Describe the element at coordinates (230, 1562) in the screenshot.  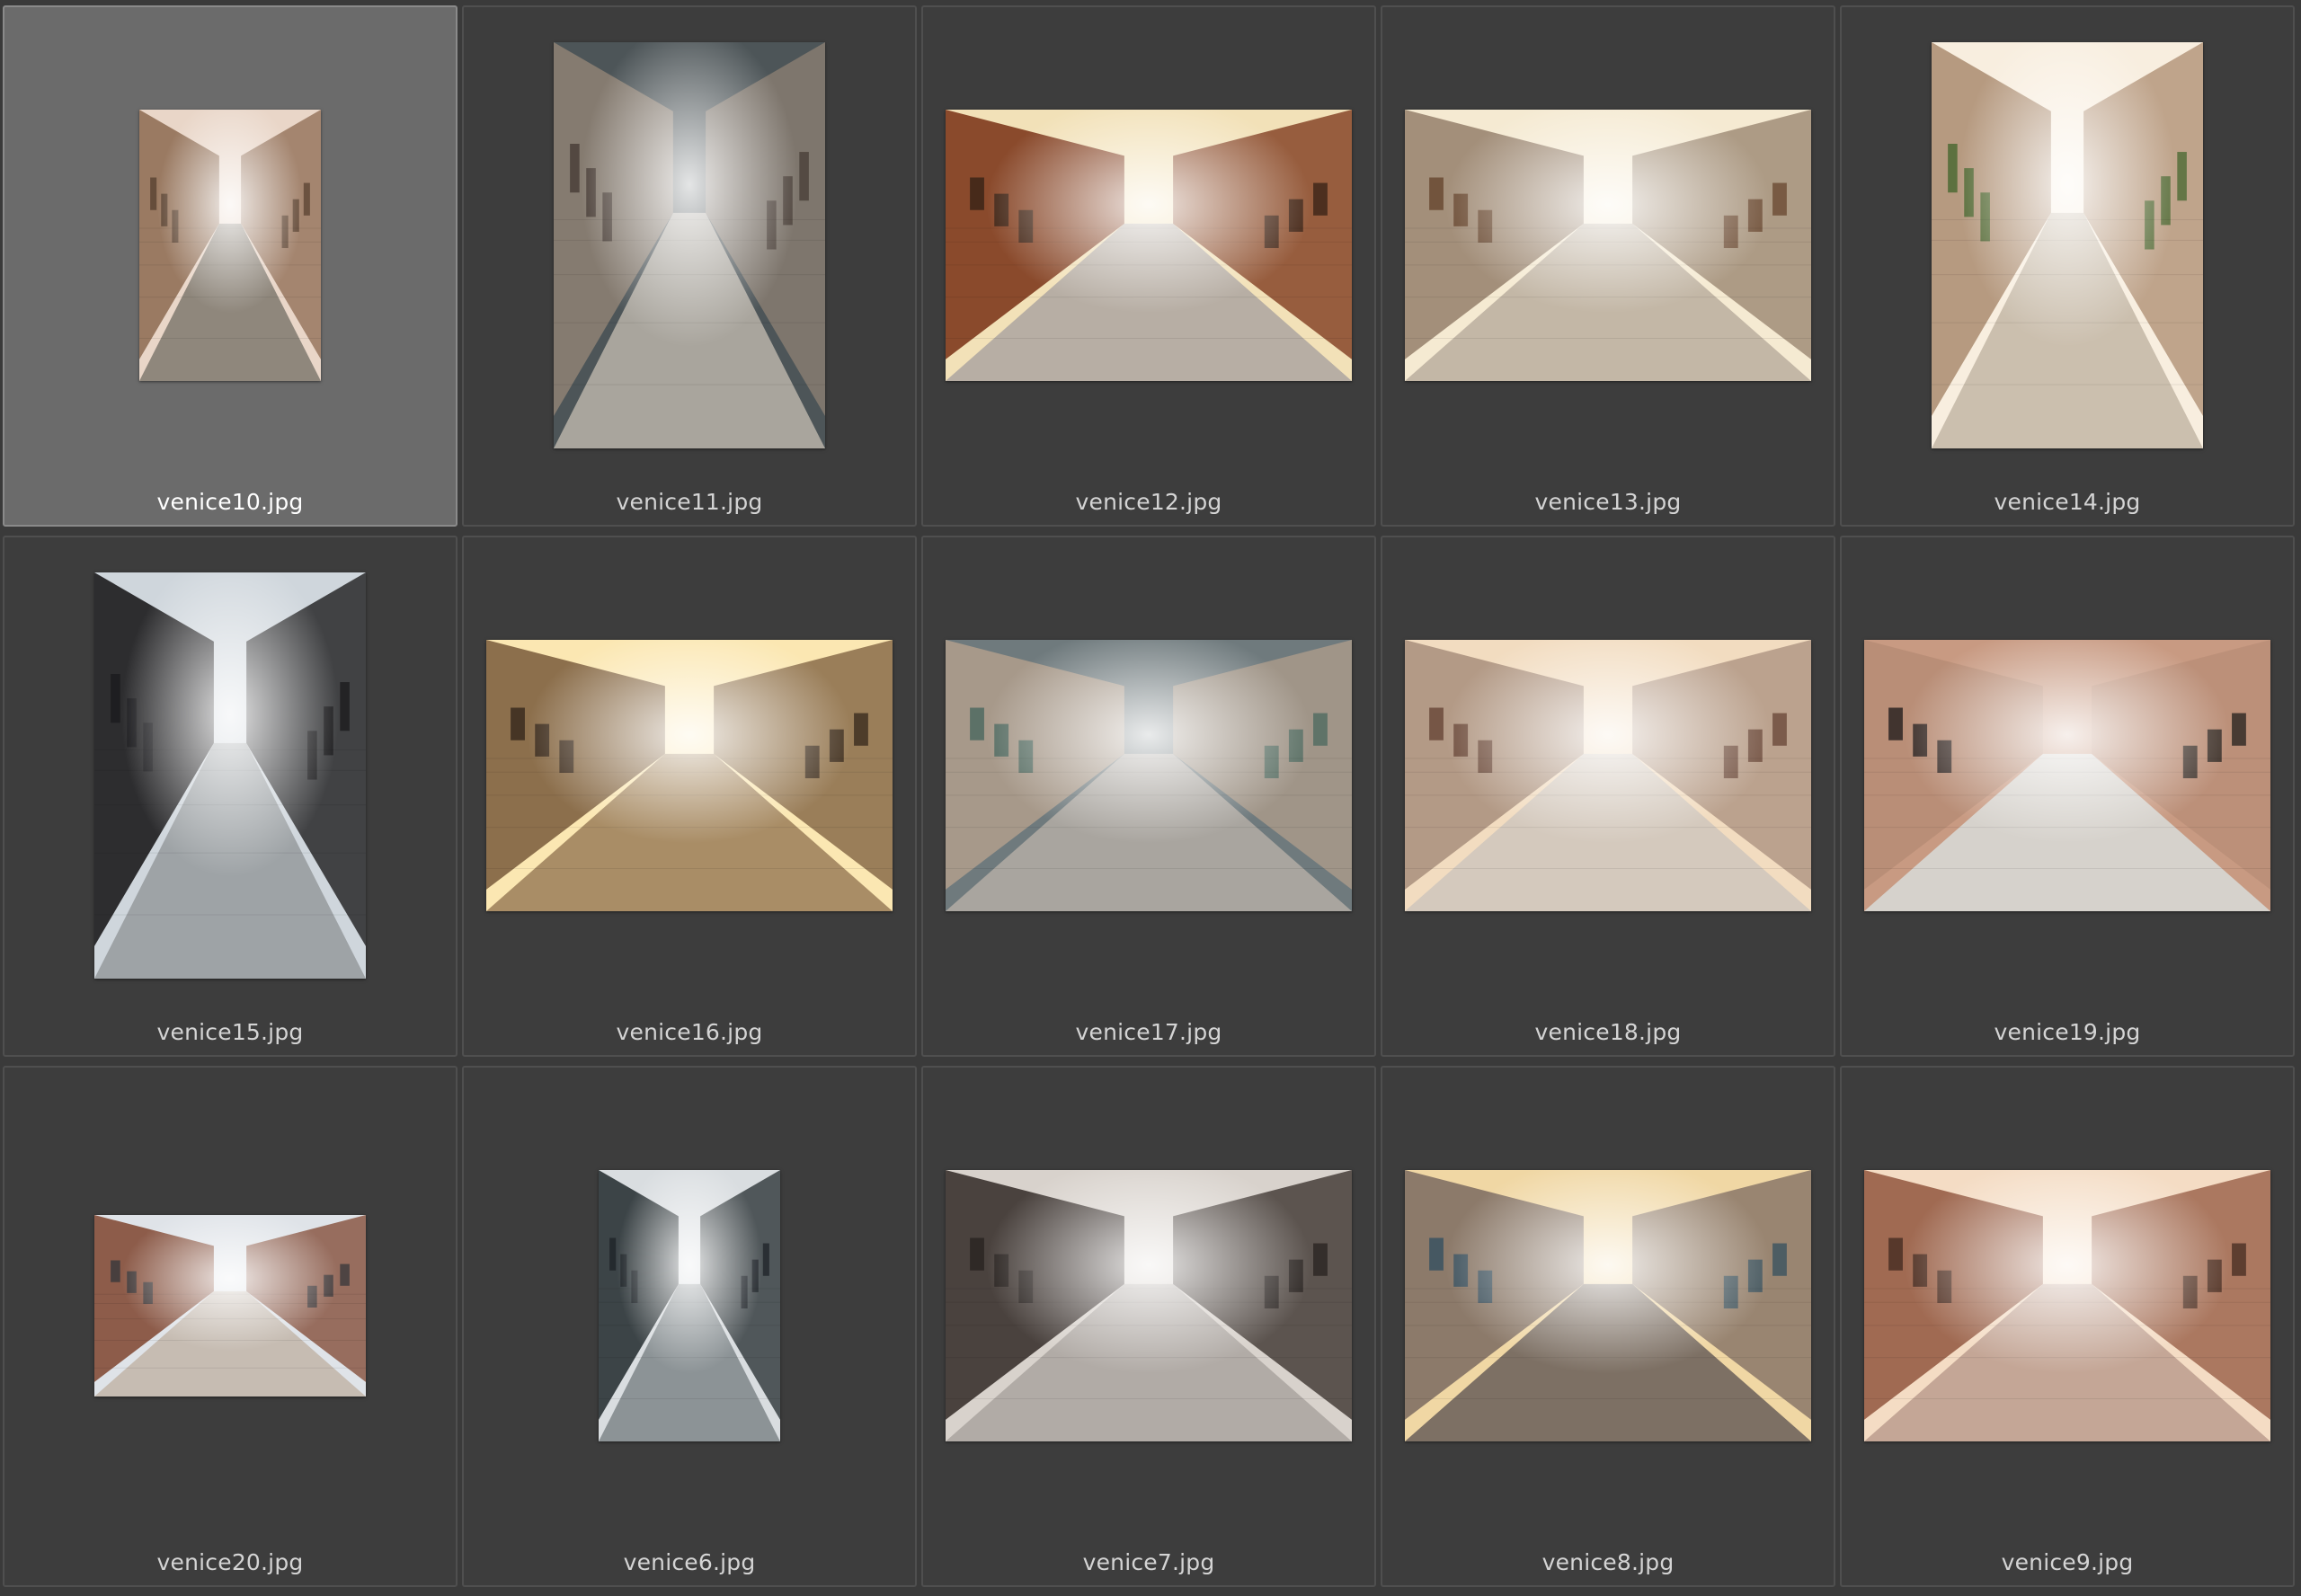
I see `thumbnail-filename: venice20.jpg` at that location.